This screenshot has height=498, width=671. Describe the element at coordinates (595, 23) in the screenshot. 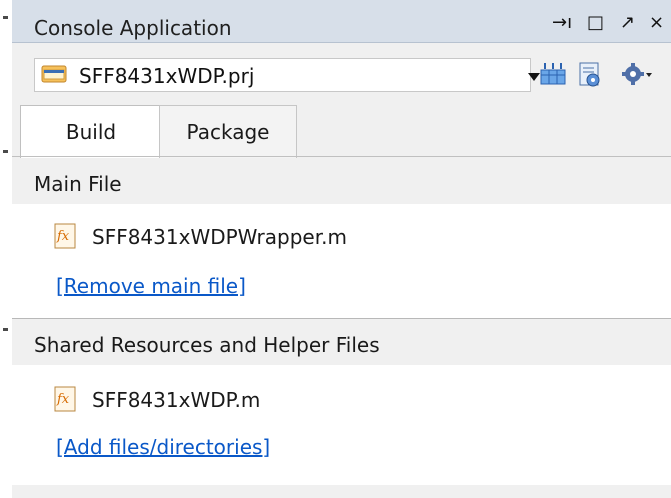

I see `maximize-icon: □` at that location.